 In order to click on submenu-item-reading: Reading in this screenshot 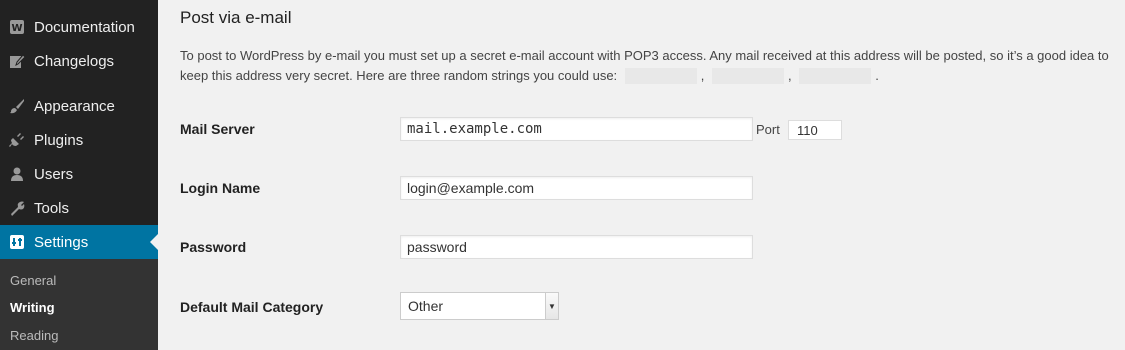, I will do `click(34, 335)`.